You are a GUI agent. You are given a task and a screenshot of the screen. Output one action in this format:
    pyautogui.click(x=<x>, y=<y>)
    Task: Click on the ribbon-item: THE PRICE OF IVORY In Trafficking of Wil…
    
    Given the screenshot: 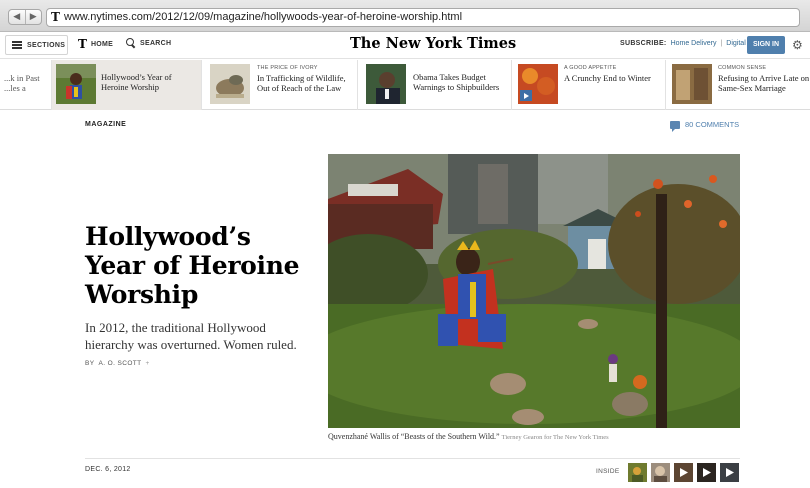 What is the action you would take?
    pyautogui.click(x=280, y=85)
    